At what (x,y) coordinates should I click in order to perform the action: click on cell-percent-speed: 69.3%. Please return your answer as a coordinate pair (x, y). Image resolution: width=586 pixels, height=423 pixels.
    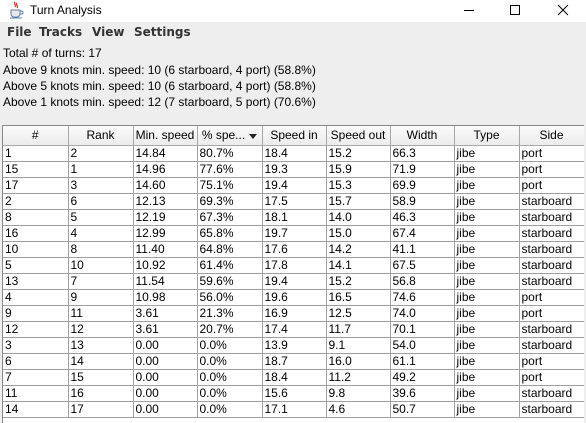
    Looking at the image, I should click on (230, 201).